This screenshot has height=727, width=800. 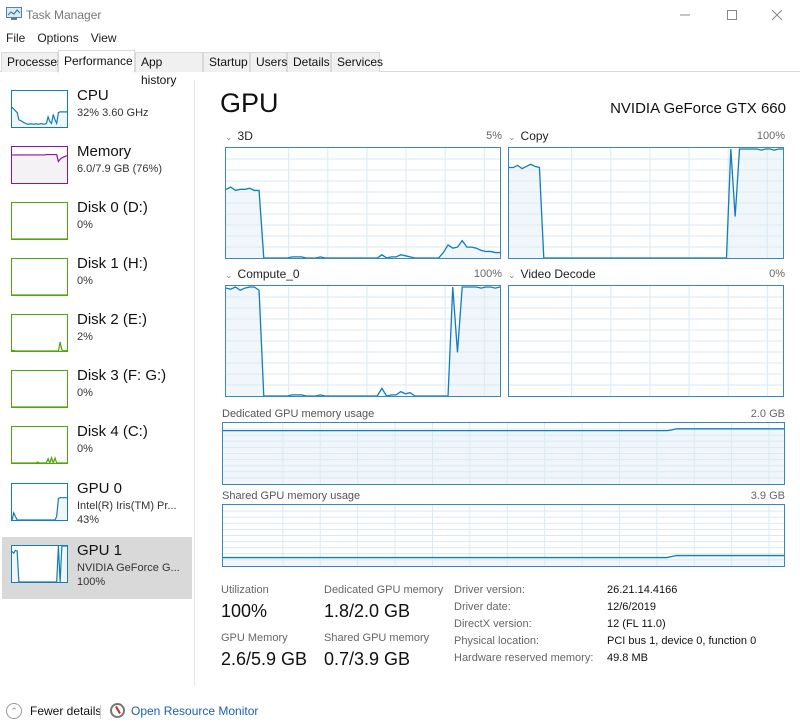 What do you see at coordinates (88, 520) in the screenshot?
I see `sidebar-item-percent: 43%` at bounding box center [88, 520].